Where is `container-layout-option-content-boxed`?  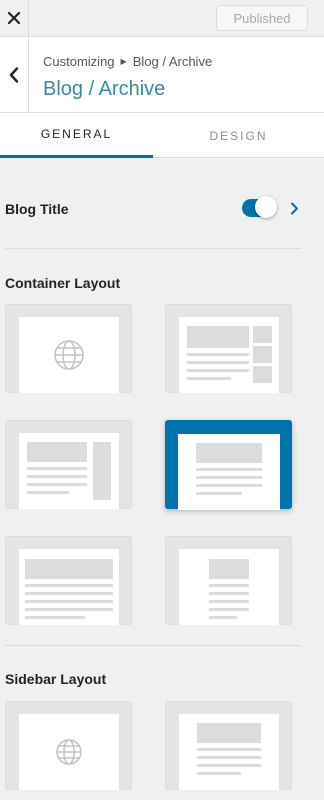
container-layout-option-content-boxed is located at coordinates (68, 464).